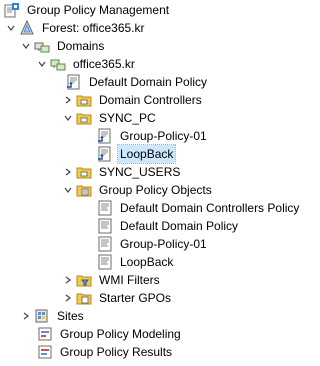 The image size is (320, 366). I want to click on tree-item-default-domain-policy: Default Domain Policy, so click(137, 82).